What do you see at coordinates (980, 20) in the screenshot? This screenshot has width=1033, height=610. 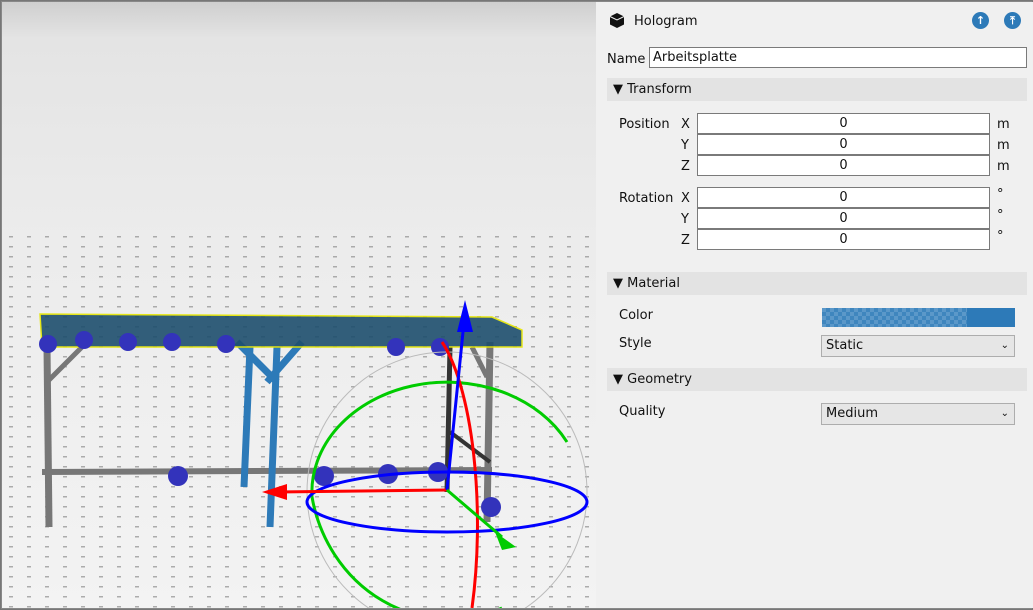 I see `arrow-up-circle-icon: ↑` at bounding box center [980, 20].